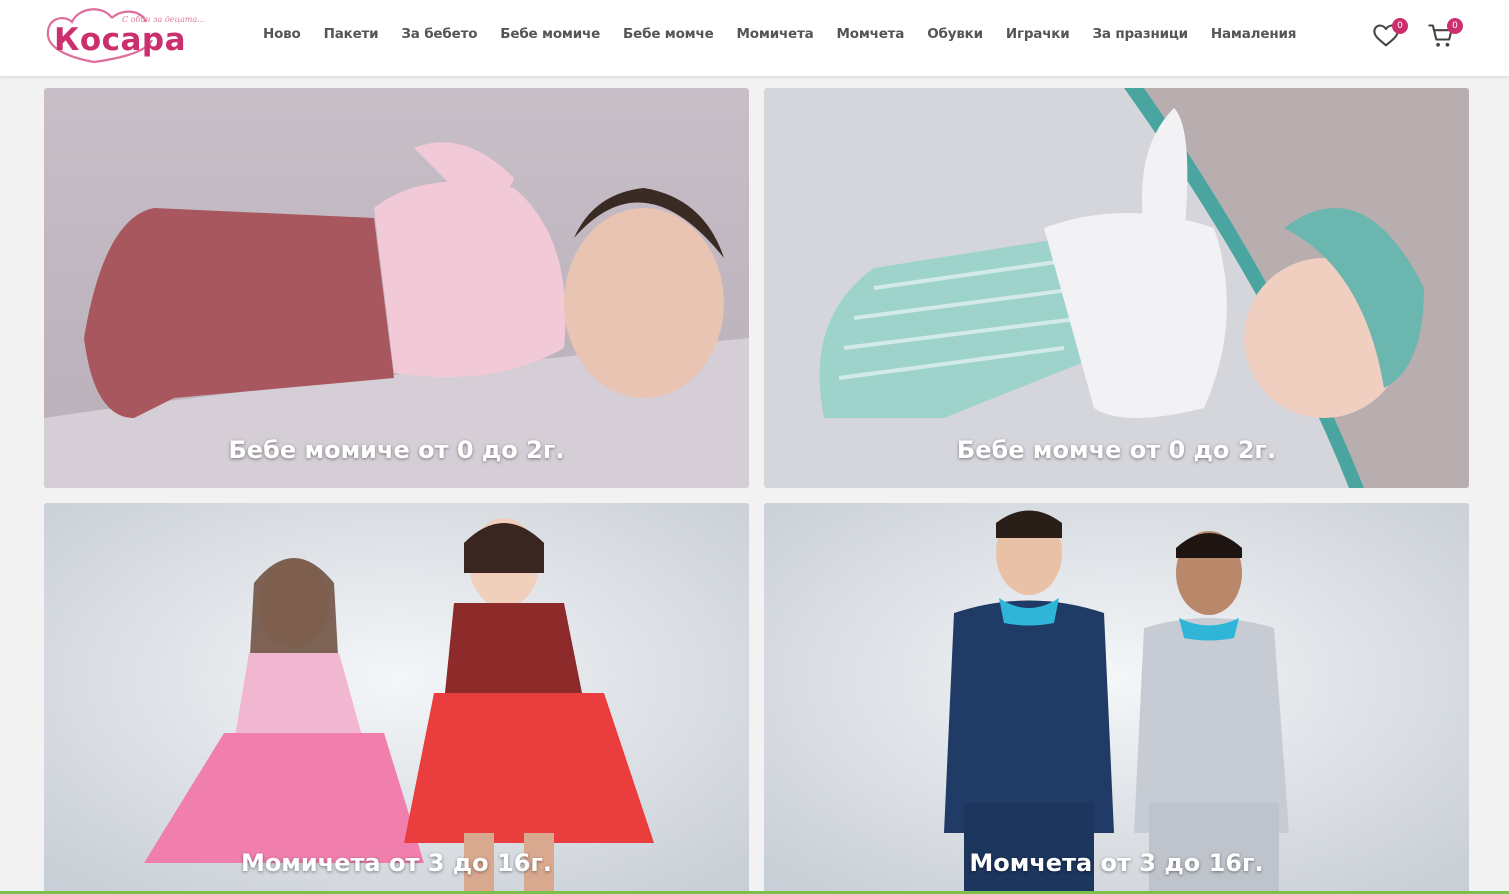  Describe the element at coordinates (550, 34) in the screenshot. I see `nav-item-baby-girl: Бебе момиче` at that location.